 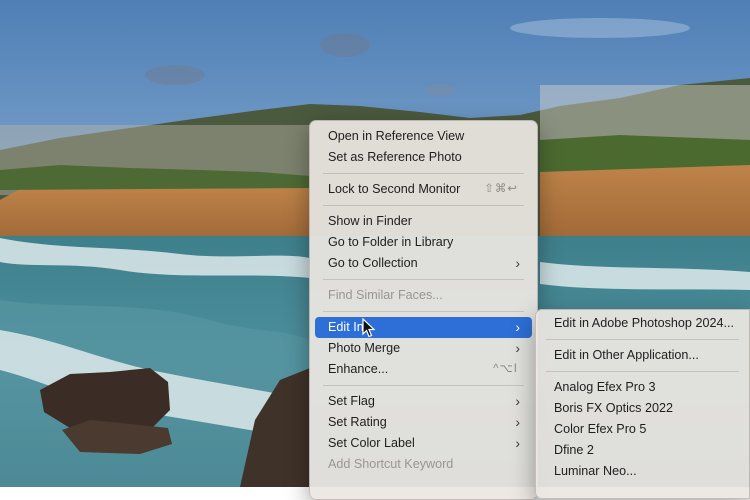 I want to click on menu-item-lock-to-second-monitor: Lock to Second Monitor ⇧⌘↩, so click(x=423, y=189).